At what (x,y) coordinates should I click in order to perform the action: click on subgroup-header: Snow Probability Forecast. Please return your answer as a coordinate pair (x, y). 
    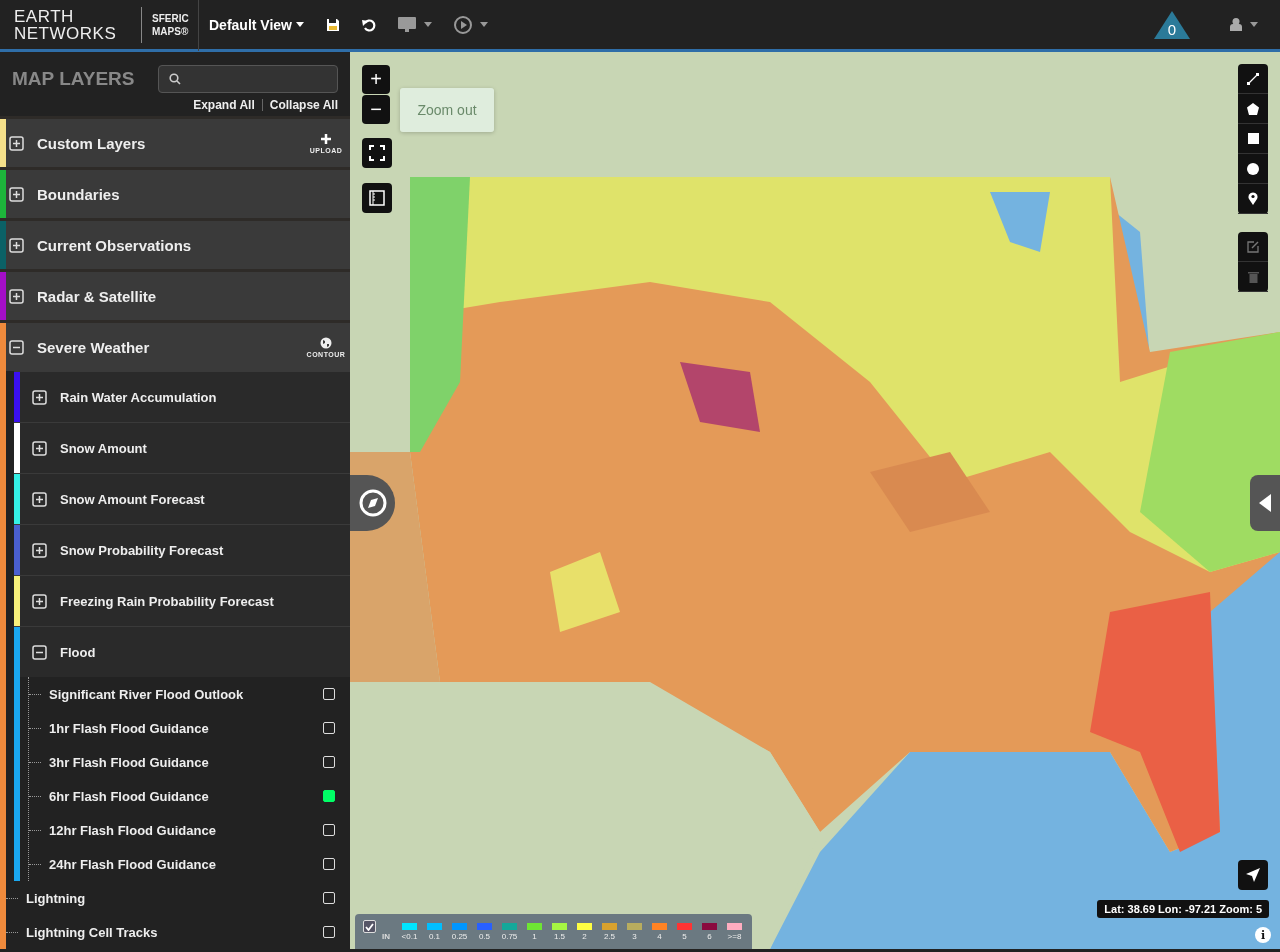
    Looking at the image, I should click on (185, 550).